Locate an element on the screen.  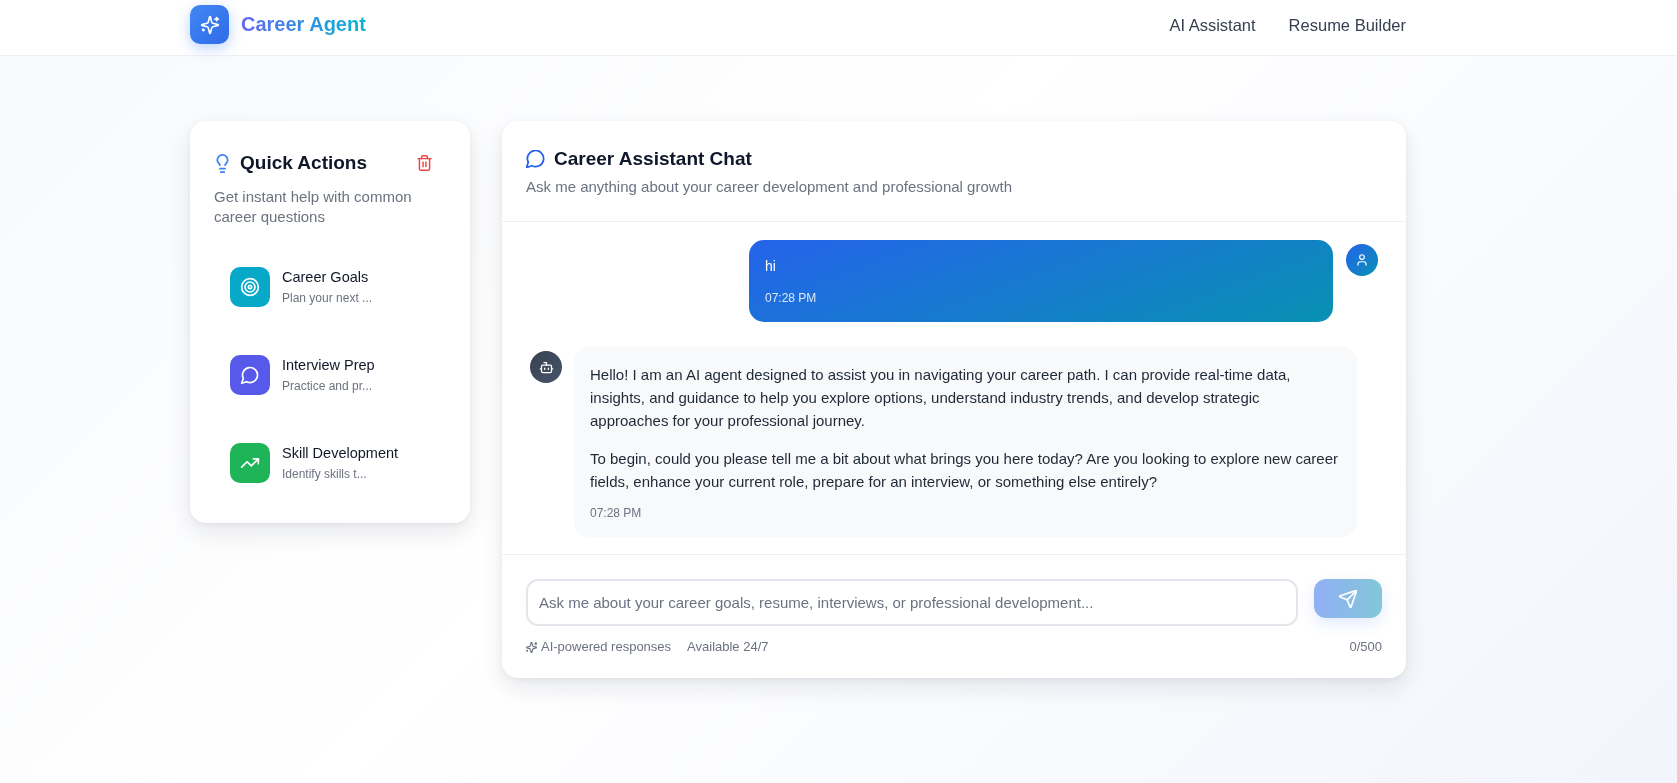
robot-avatar-icon is located at coordinates (546, 367).